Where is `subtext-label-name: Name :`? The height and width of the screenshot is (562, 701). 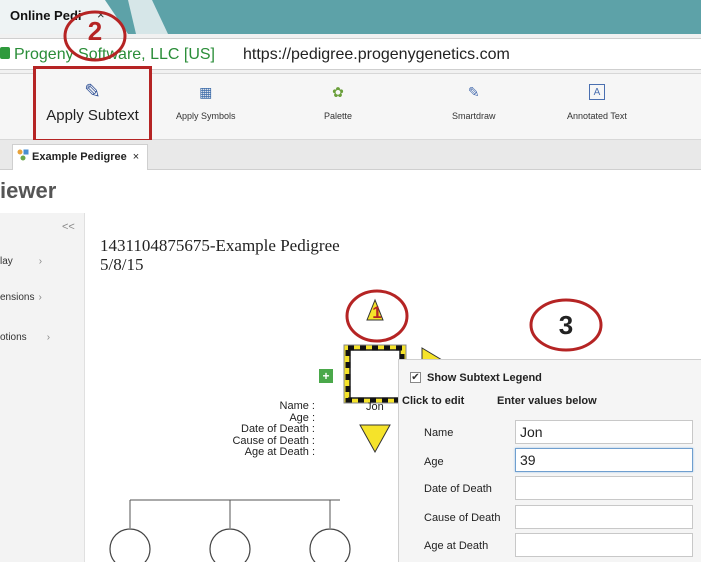 subtext-label-name: Name : is located at coordinates (297, 406).